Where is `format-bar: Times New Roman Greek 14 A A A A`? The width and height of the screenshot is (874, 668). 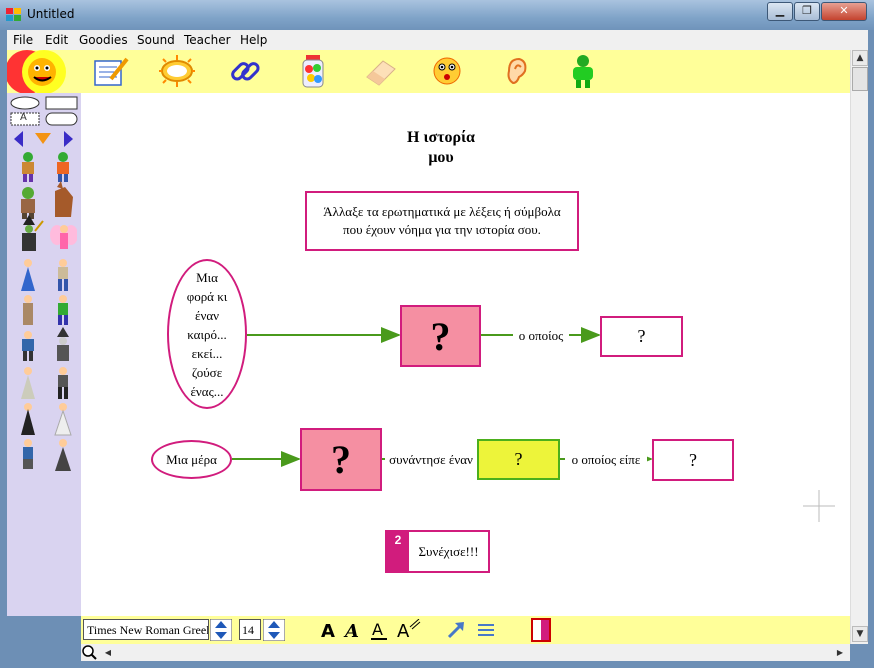 format-bar: Times New Roman Greek 14 A A A A is located at coordinates (465, 630).